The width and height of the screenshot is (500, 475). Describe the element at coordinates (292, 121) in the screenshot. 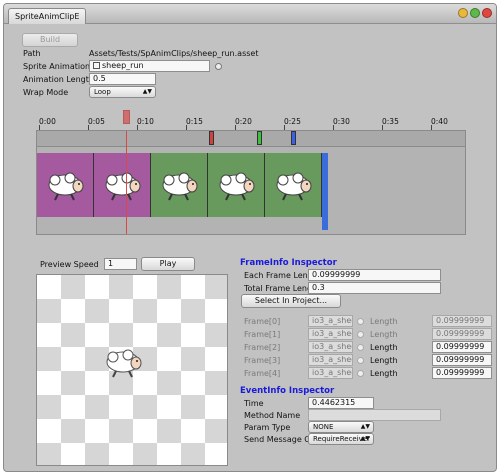

I see `ruler-tick-label: 0:25` at that location.